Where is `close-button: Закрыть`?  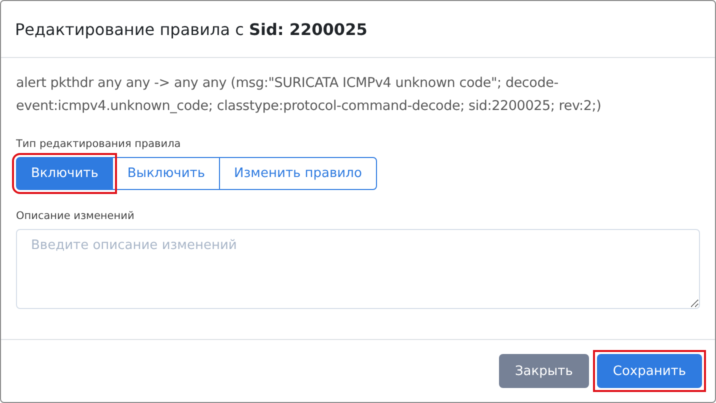 close-button: Закрыть is located at coordinates (543, 371).